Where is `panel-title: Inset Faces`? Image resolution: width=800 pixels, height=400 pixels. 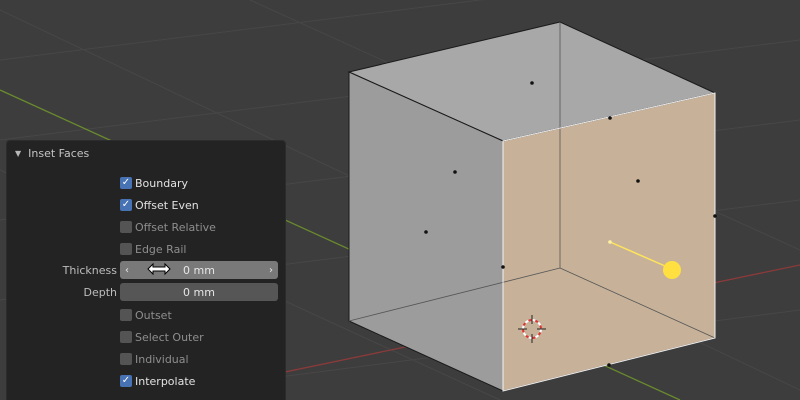
panel-title: Inset Faces is located at coordinates (59, 153).